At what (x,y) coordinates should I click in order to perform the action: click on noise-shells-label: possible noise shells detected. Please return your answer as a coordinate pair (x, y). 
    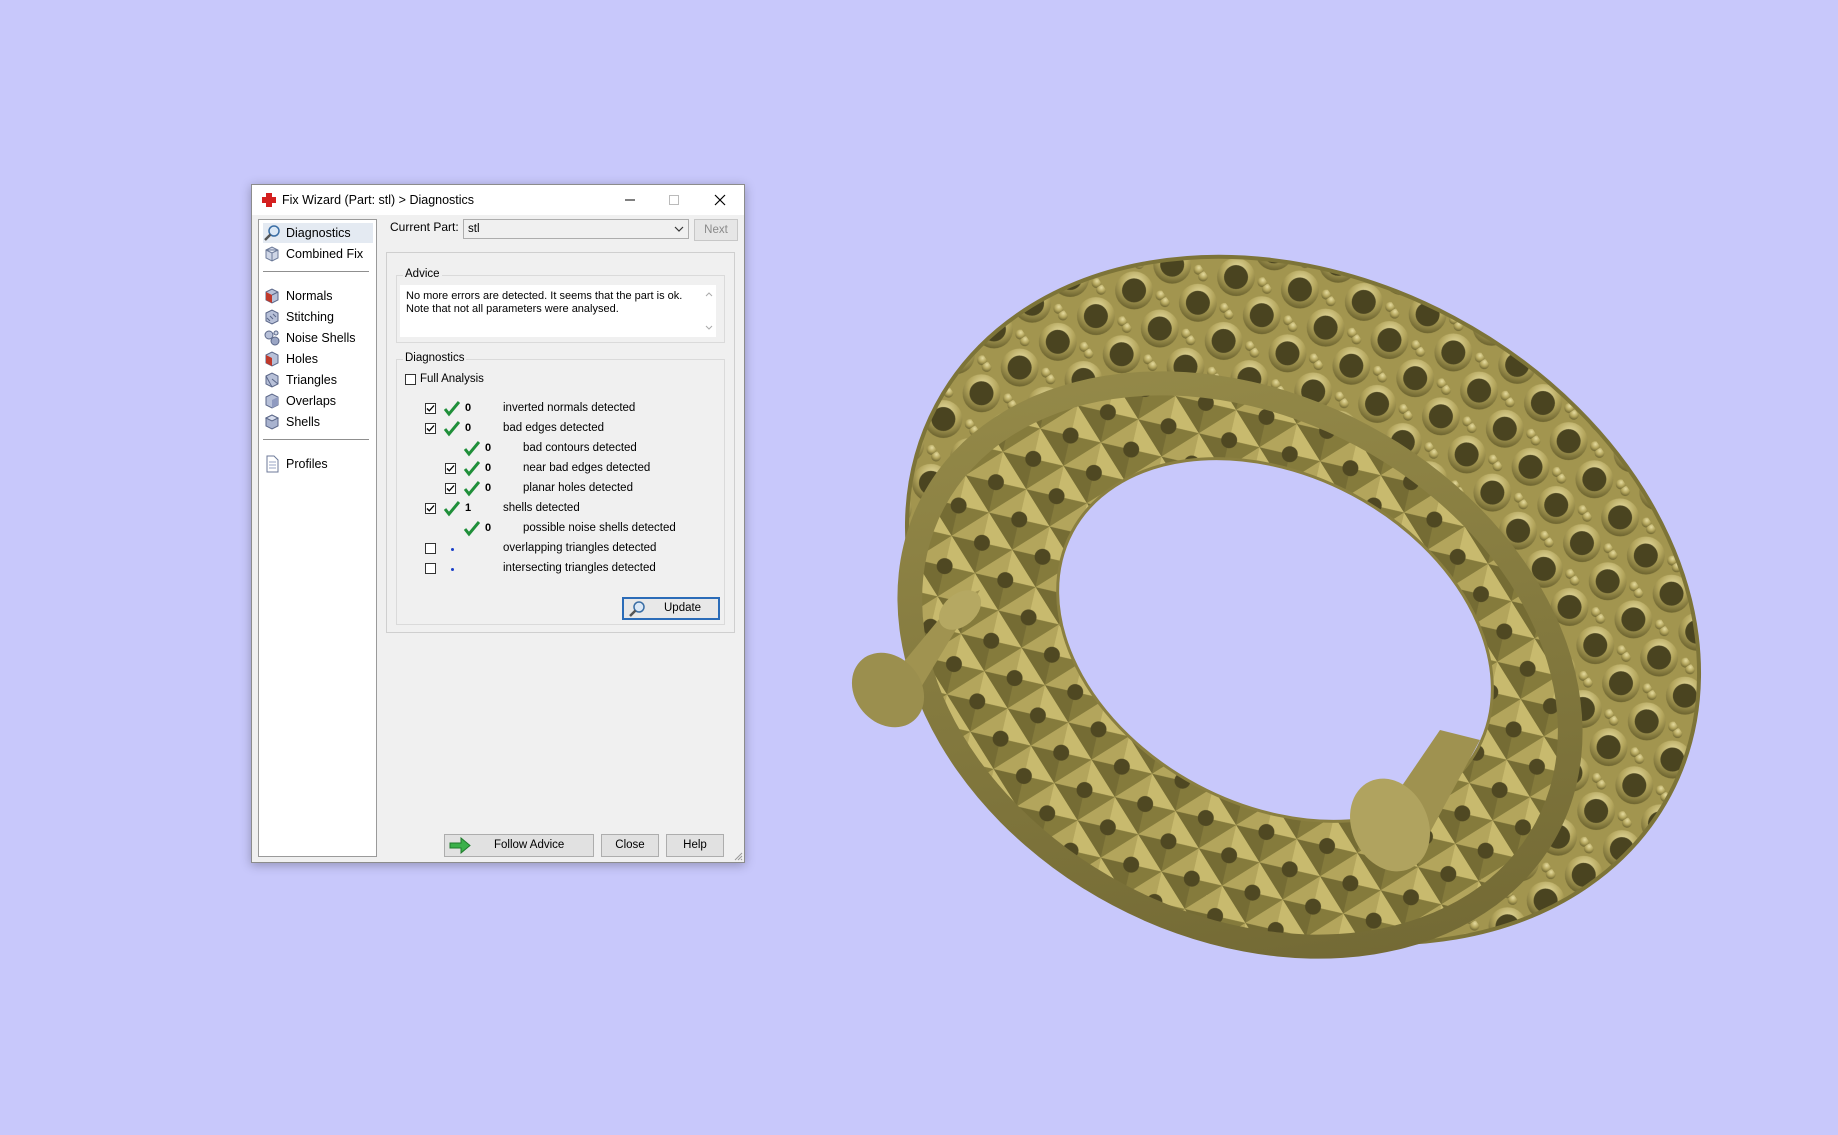
    Looking at the image, I should click on (599, 528).